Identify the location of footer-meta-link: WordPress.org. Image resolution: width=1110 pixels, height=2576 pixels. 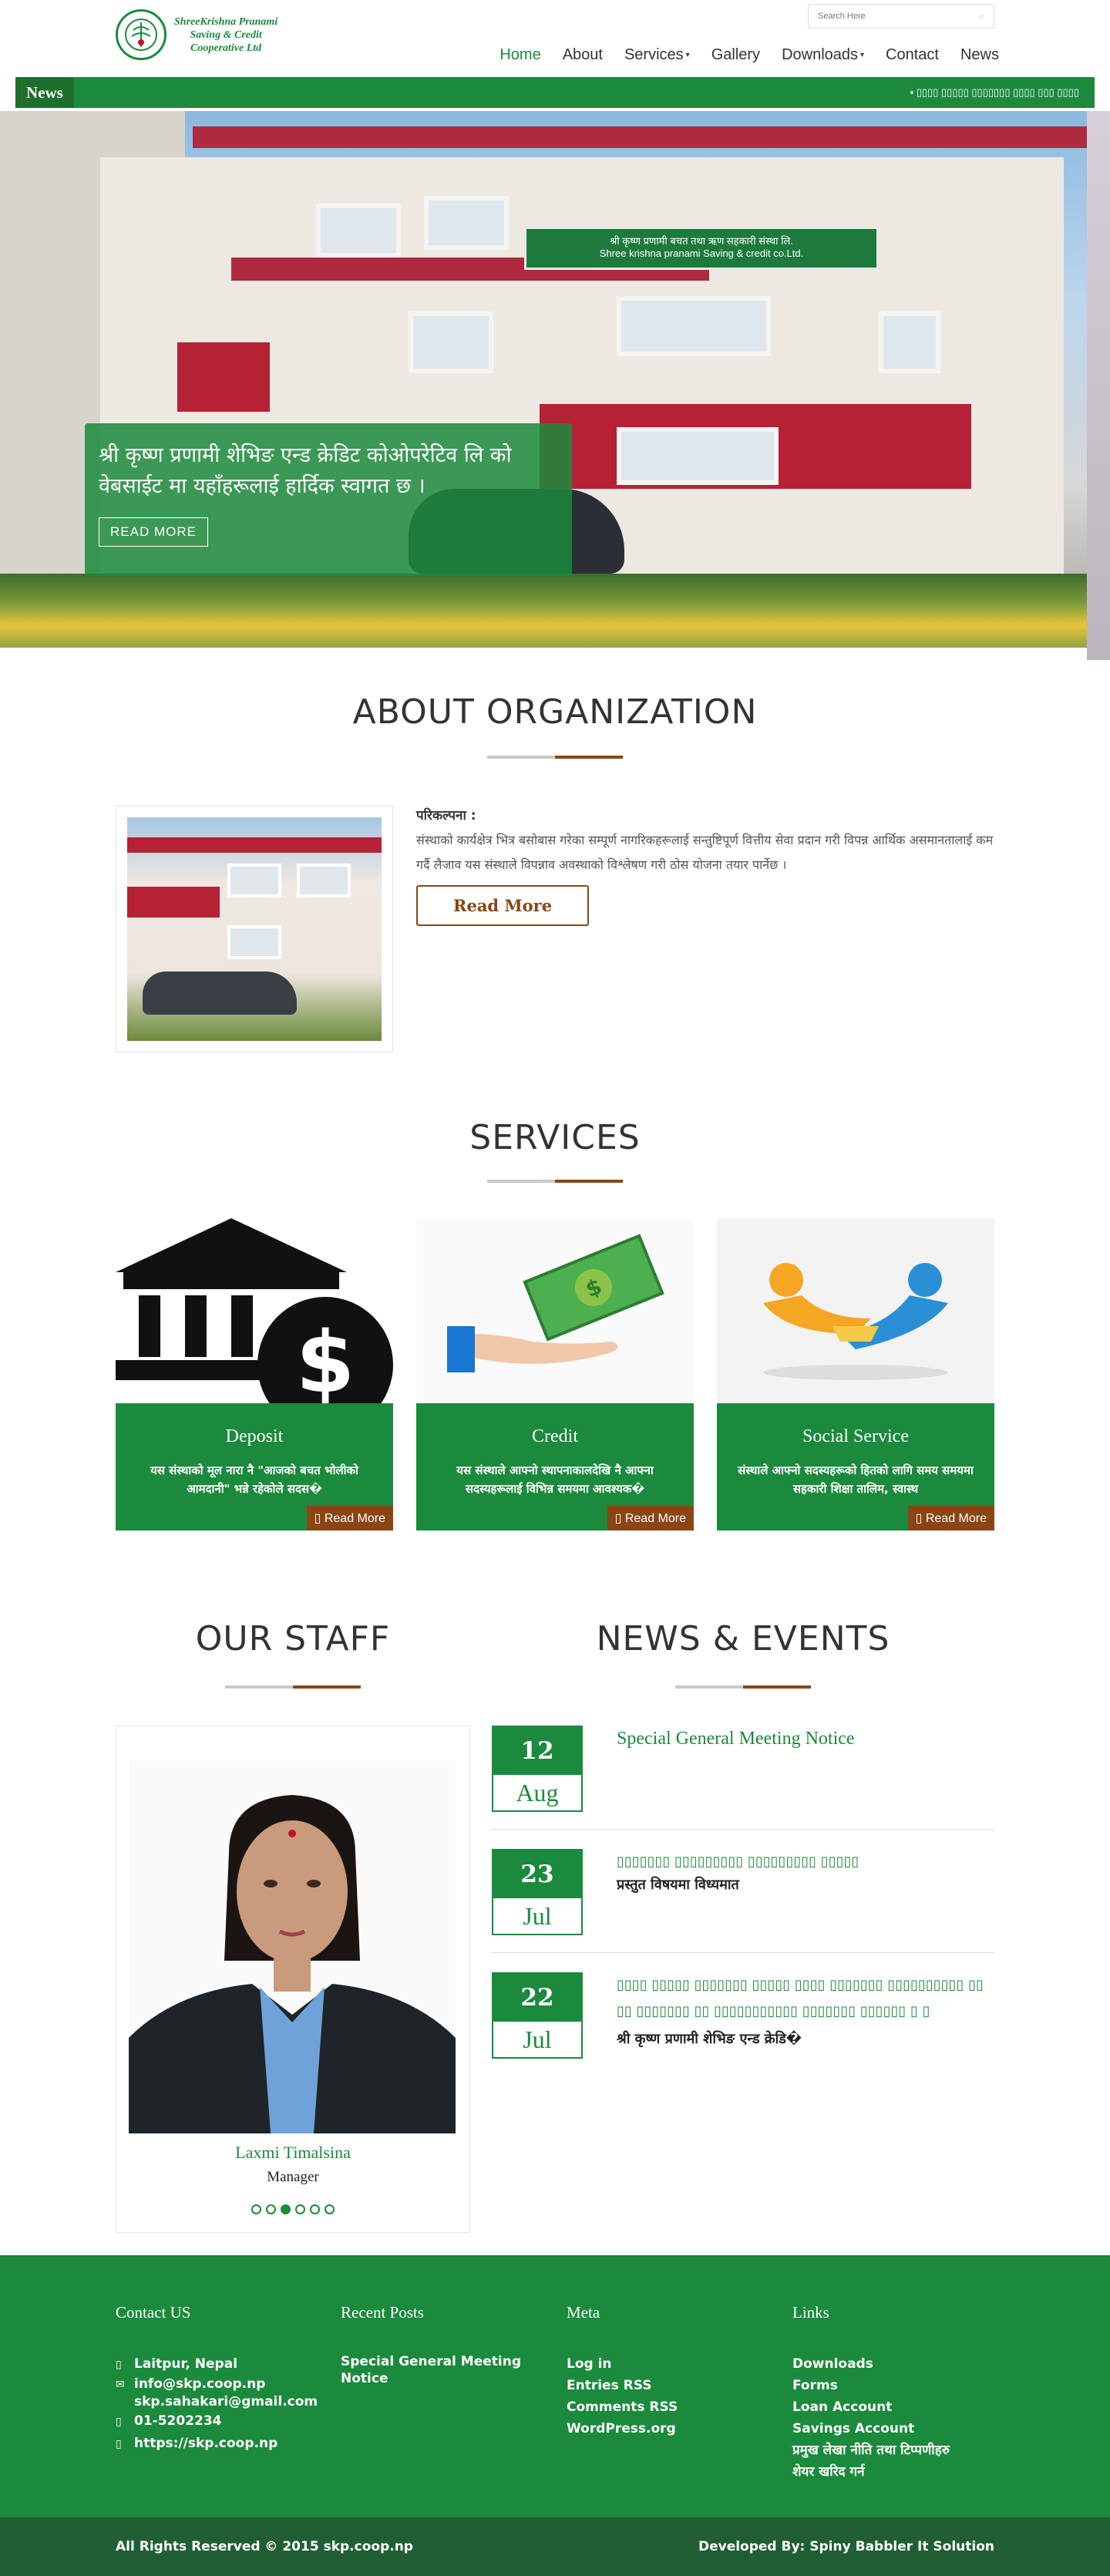
(663, 2429).